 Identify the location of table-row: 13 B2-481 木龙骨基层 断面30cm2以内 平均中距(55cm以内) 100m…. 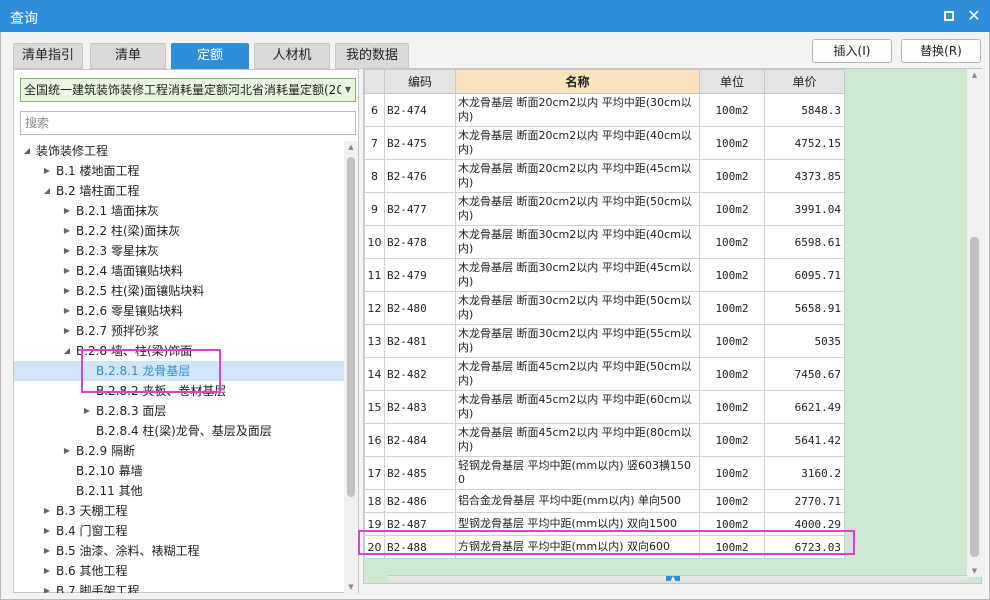
(604, 341).